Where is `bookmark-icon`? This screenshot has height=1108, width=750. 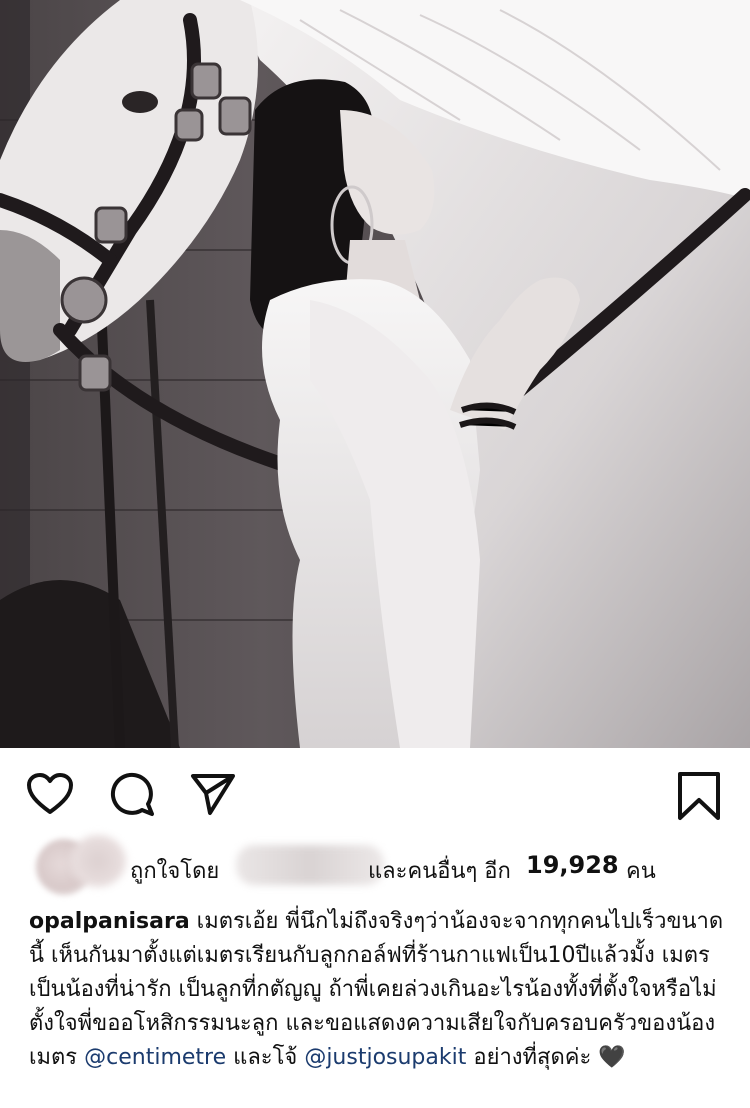 bookmark-icon is located at coordinates (699, 796).